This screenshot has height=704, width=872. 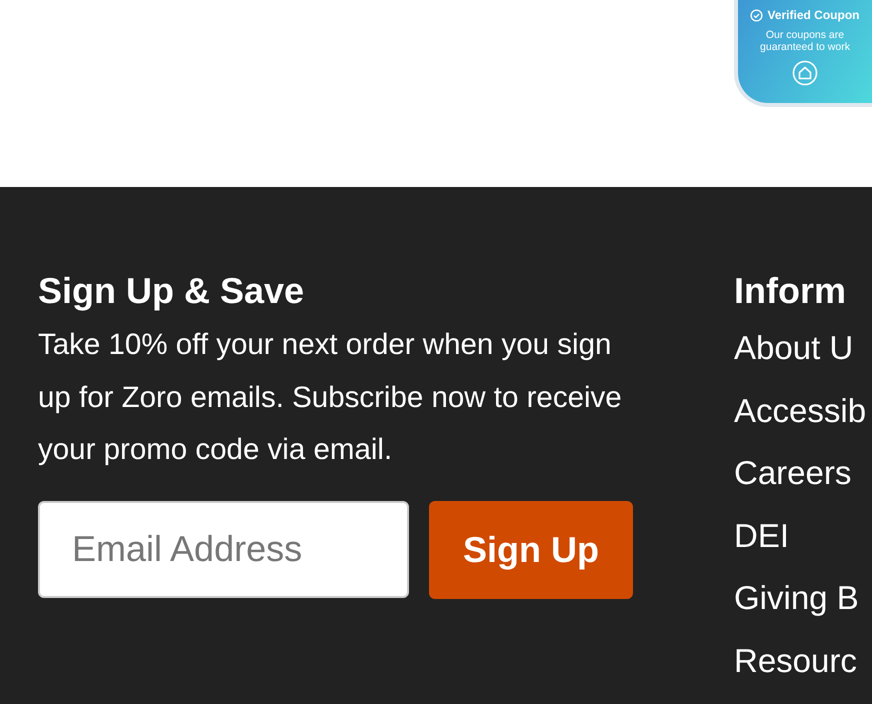 I want to click on information-heading: Inform, so click(x=790, y=291).